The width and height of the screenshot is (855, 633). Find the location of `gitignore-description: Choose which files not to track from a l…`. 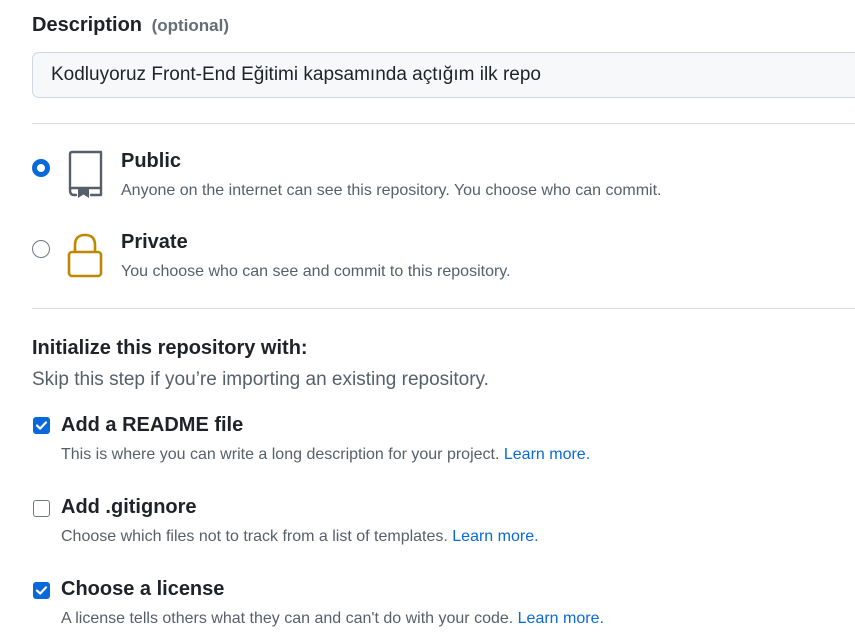

gitignore-description: Choose which files not to track from a l… is located at coordinates (300, 537).